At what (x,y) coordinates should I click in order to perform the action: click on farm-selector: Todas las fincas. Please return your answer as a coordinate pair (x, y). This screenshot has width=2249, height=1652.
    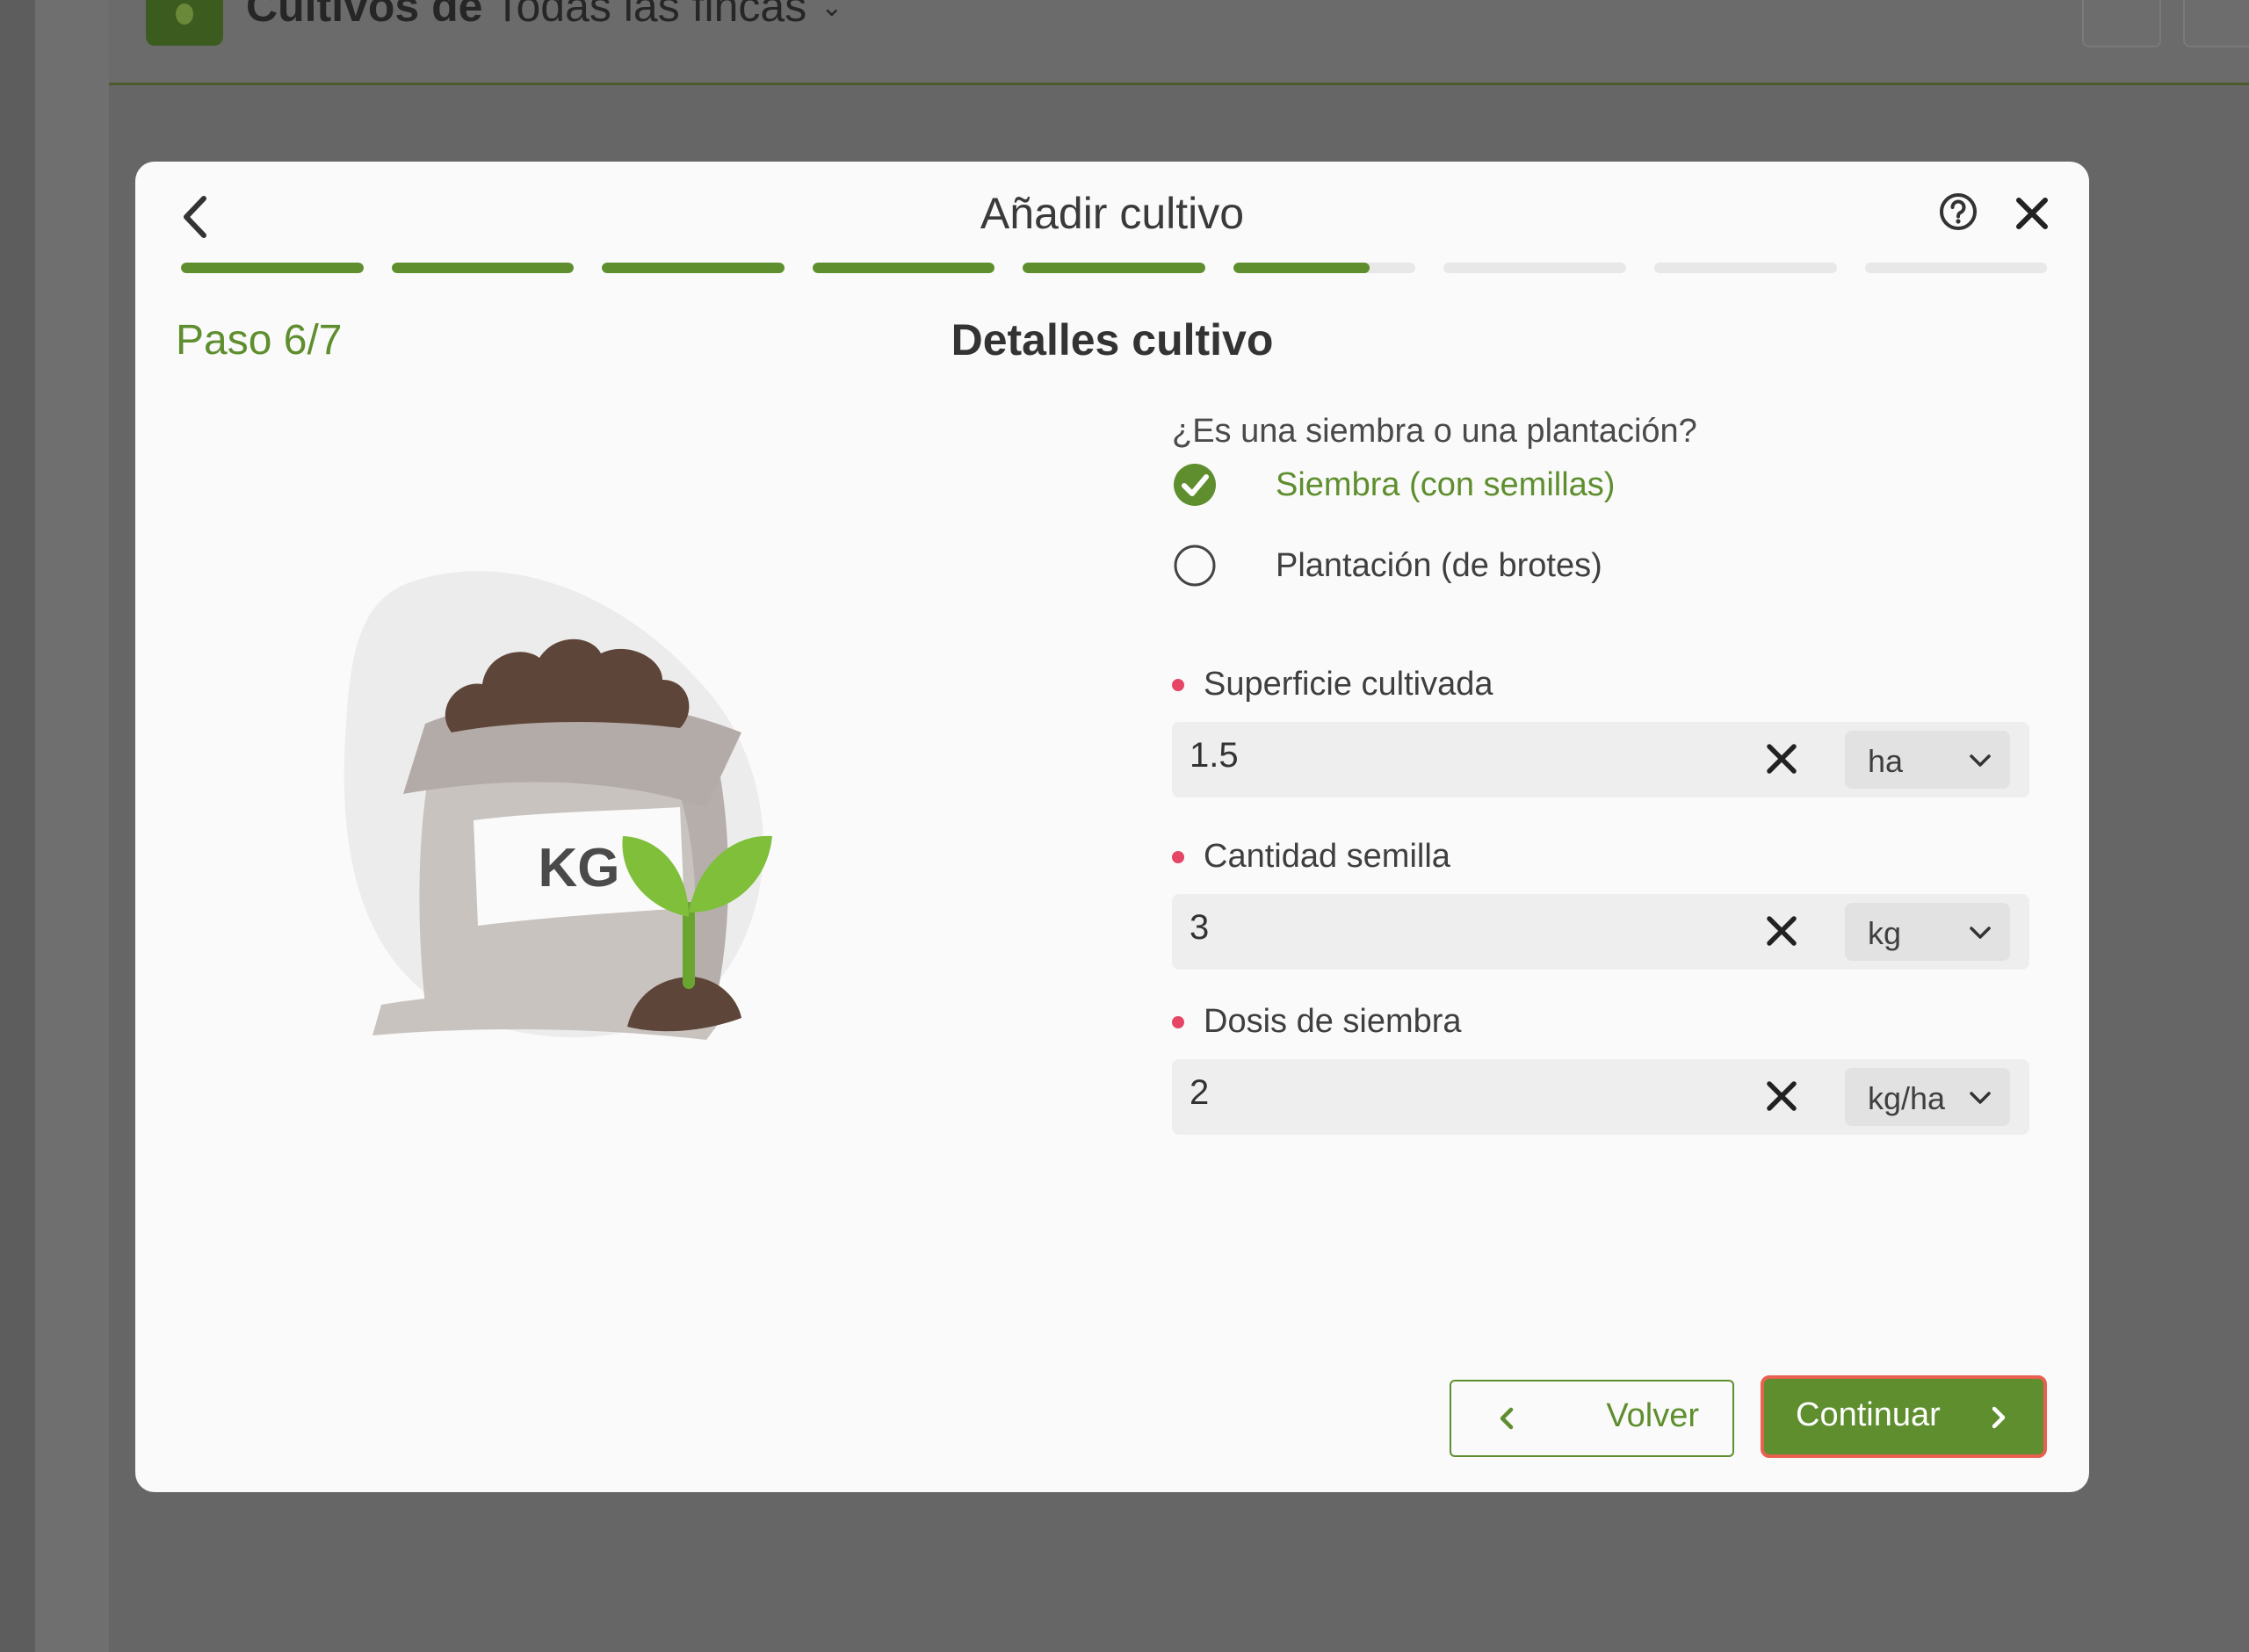
    Looking at the image, I should click on (650, 15).